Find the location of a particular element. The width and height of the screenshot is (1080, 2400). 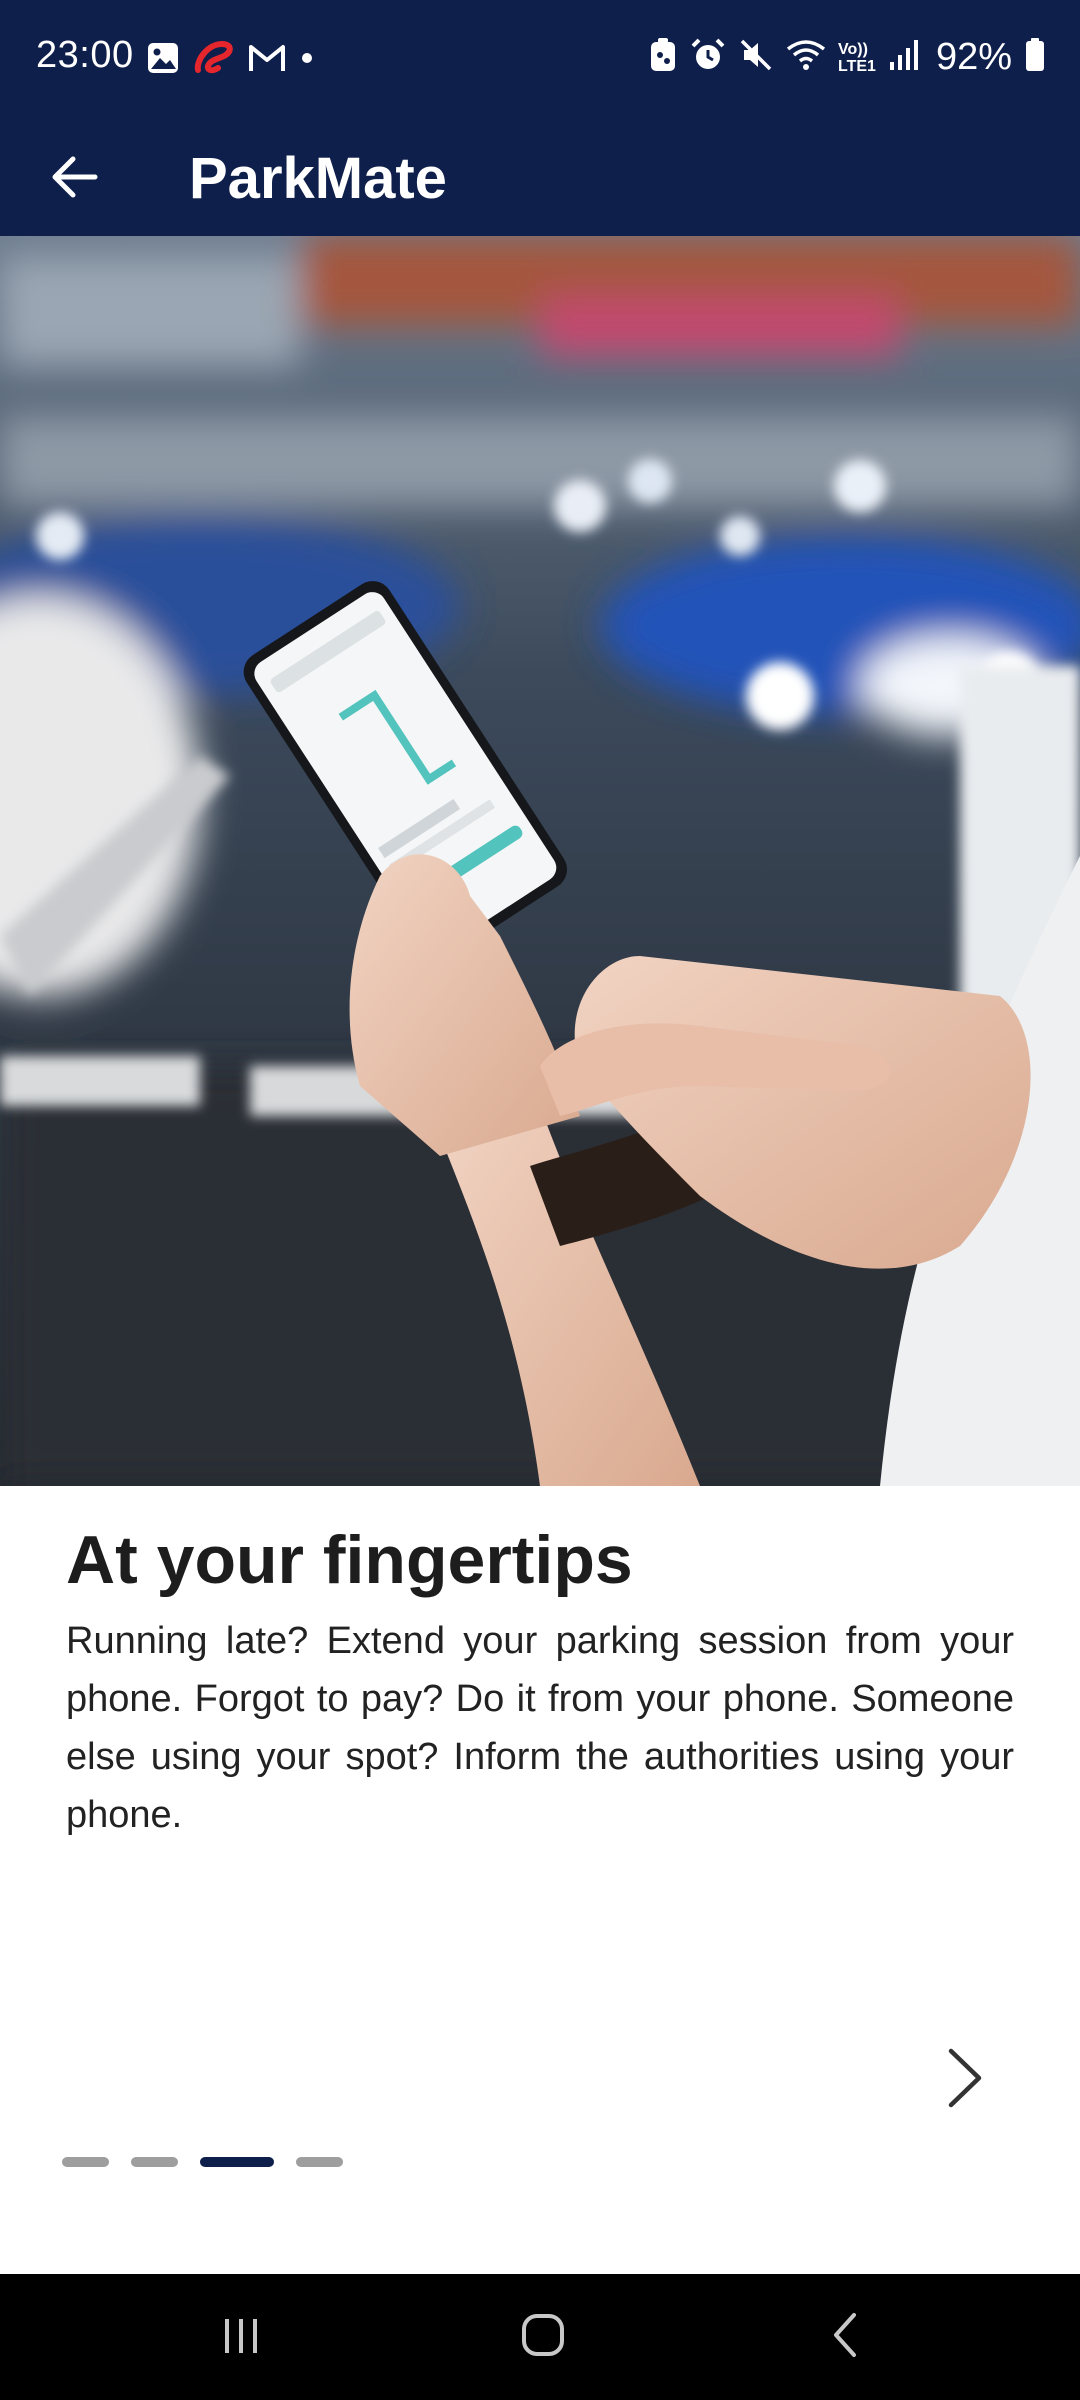

nav-back-button is located at coordinates (845, 2337).